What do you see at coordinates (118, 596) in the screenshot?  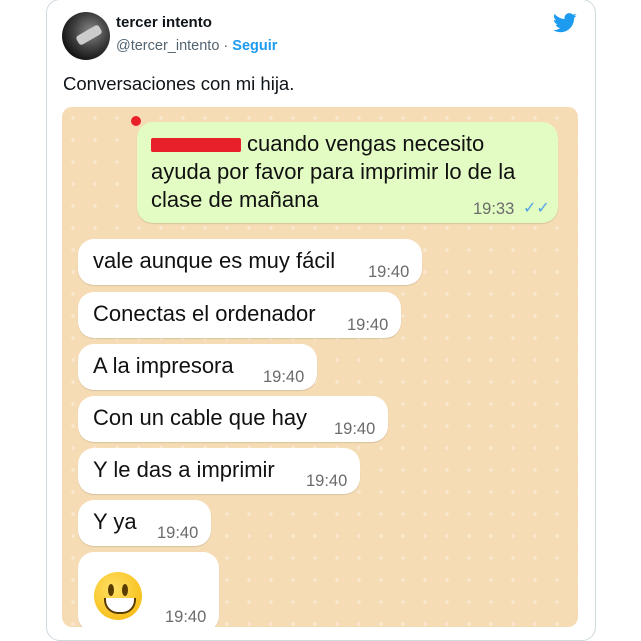 I see `grinning-face-icon` at bounding box center [118, 596].